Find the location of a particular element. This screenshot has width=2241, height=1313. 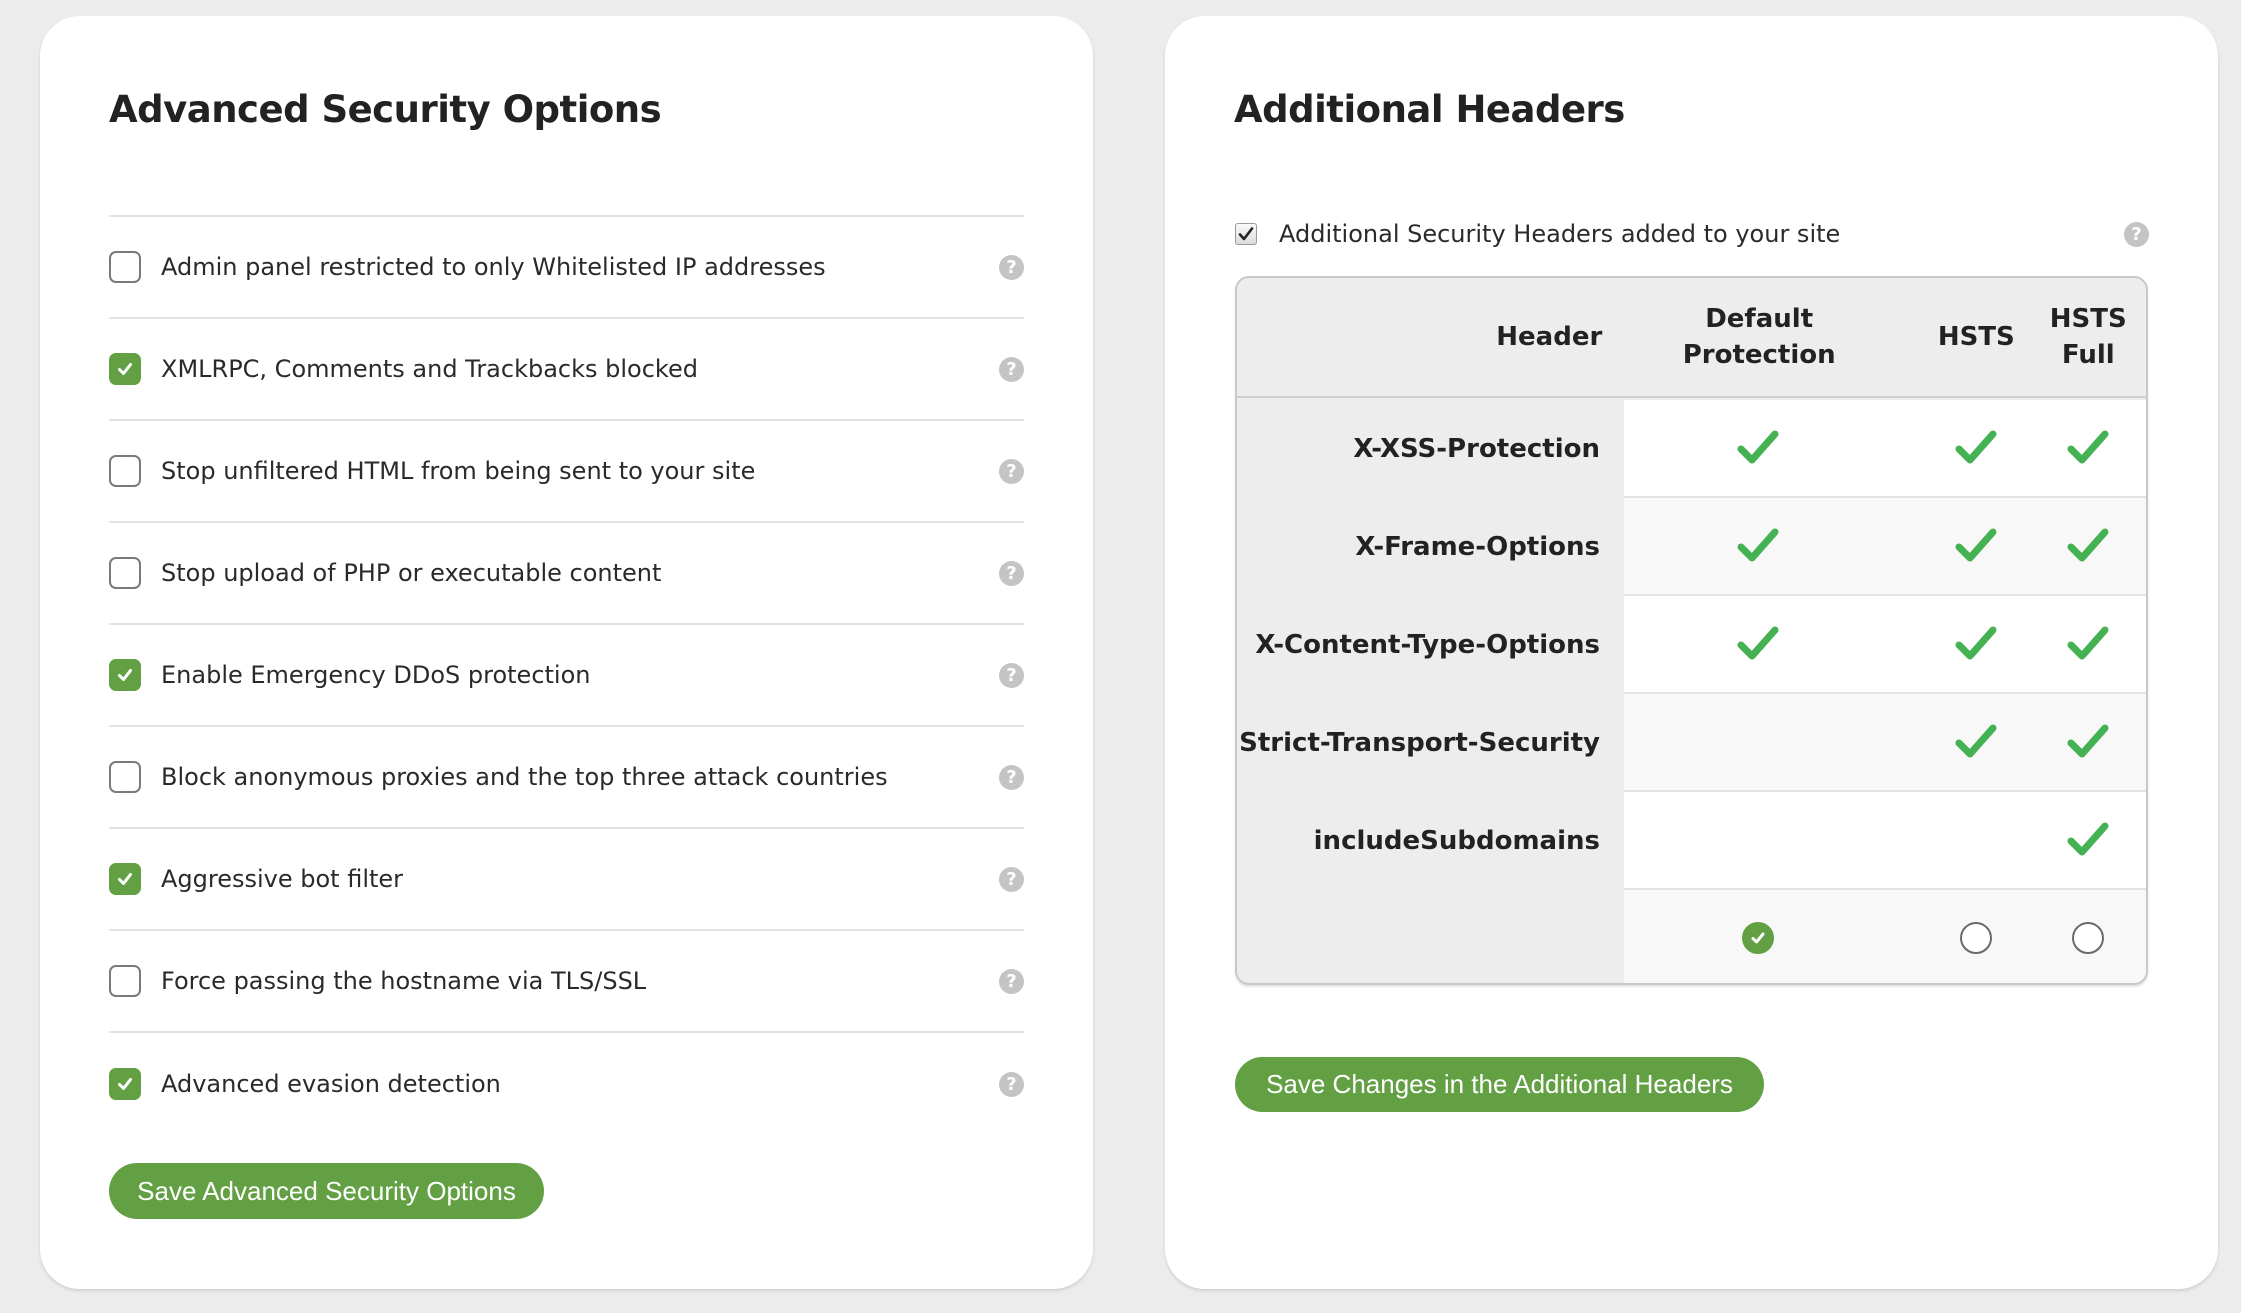

radio-hsts-full is located at coordinates (2088, 937).